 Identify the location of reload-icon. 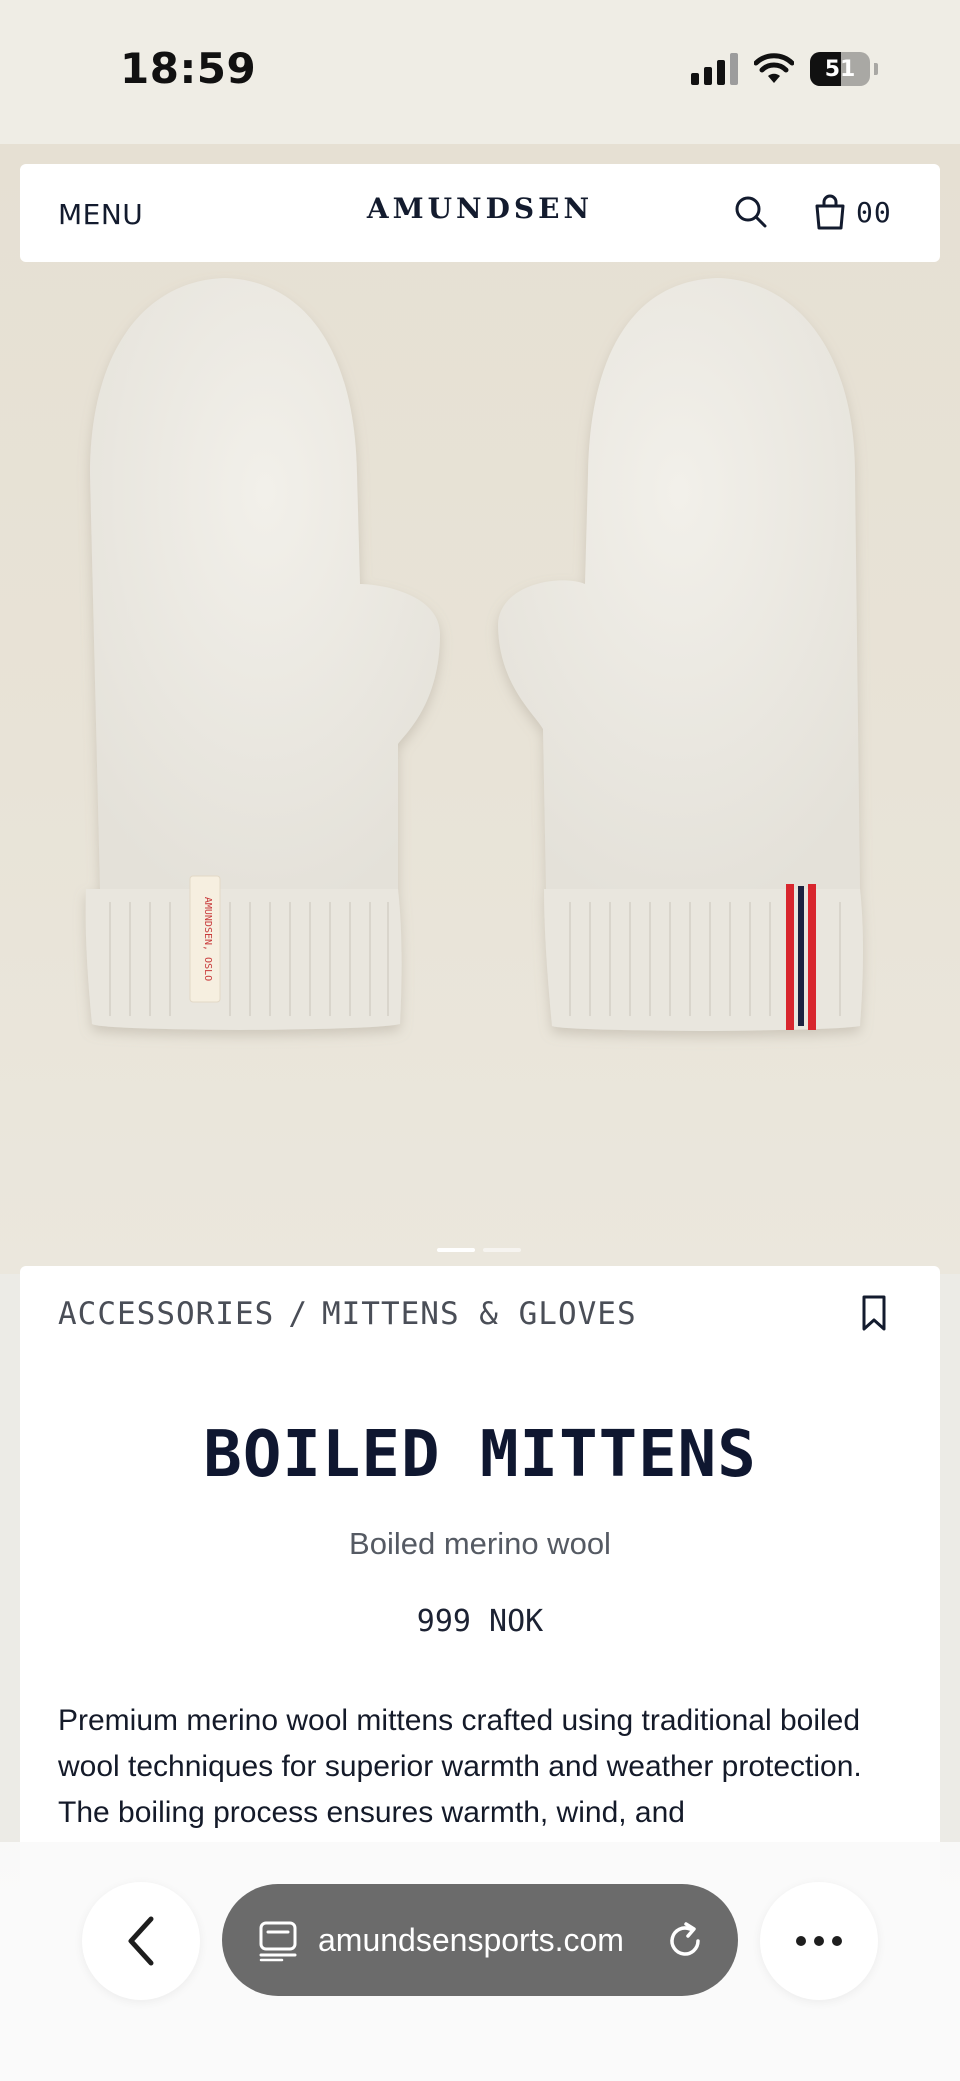
(685, 1941).